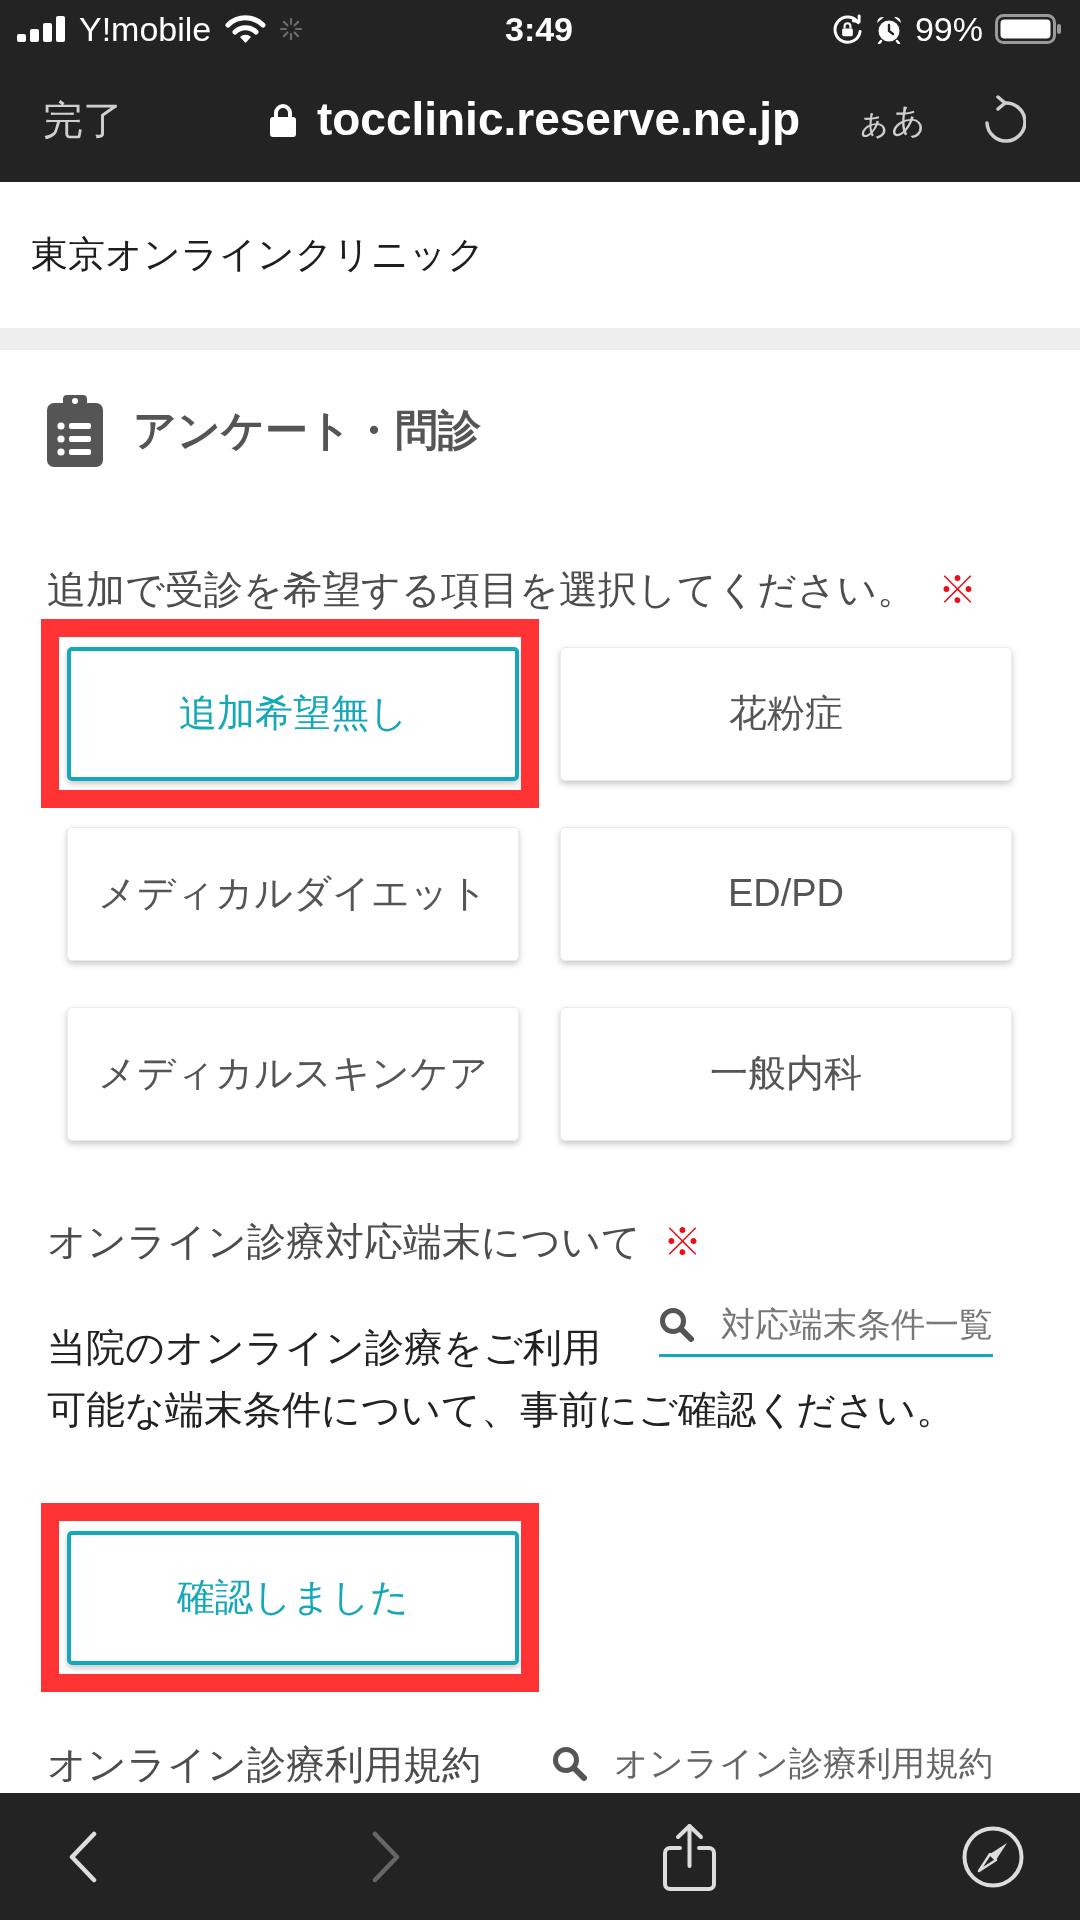 This screenshot has height=1920, width=1080. Describe the element at coordinates (772, 1763) in the screenshot. I see `terms-link: オンライン診療利用規約` at that location.